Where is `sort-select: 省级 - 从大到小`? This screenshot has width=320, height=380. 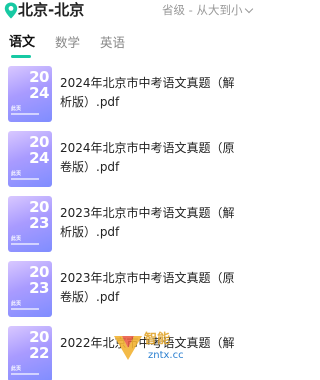
sort-select: 省级 - 从大到小 is located at coordinates (208, 10).